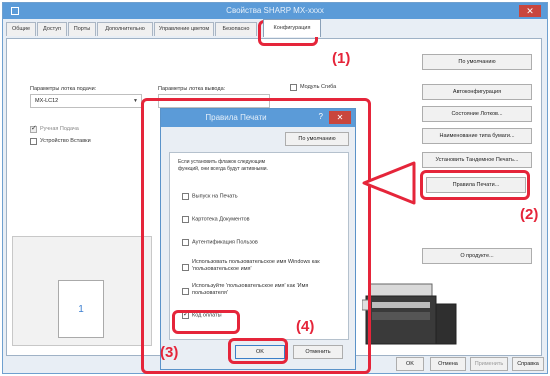 The width and height of the screenshot is (550, 376). What do you see at coordinates (489, 364) in the screenshot?
I see `apply-button: Применить` at bounding box center [489, 364].